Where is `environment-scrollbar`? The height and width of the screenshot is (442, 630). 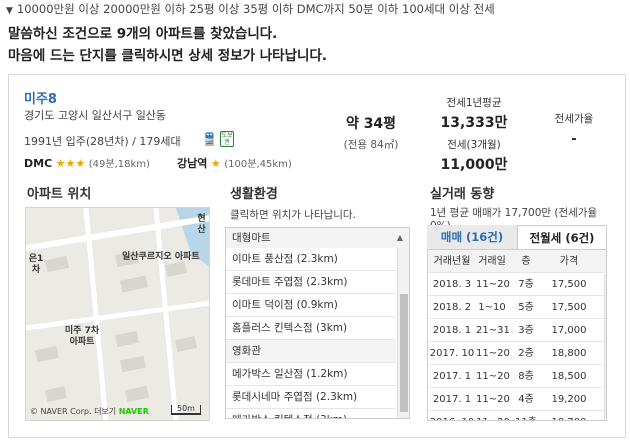 environment-scrollbar is located at coordinates (403, 333).